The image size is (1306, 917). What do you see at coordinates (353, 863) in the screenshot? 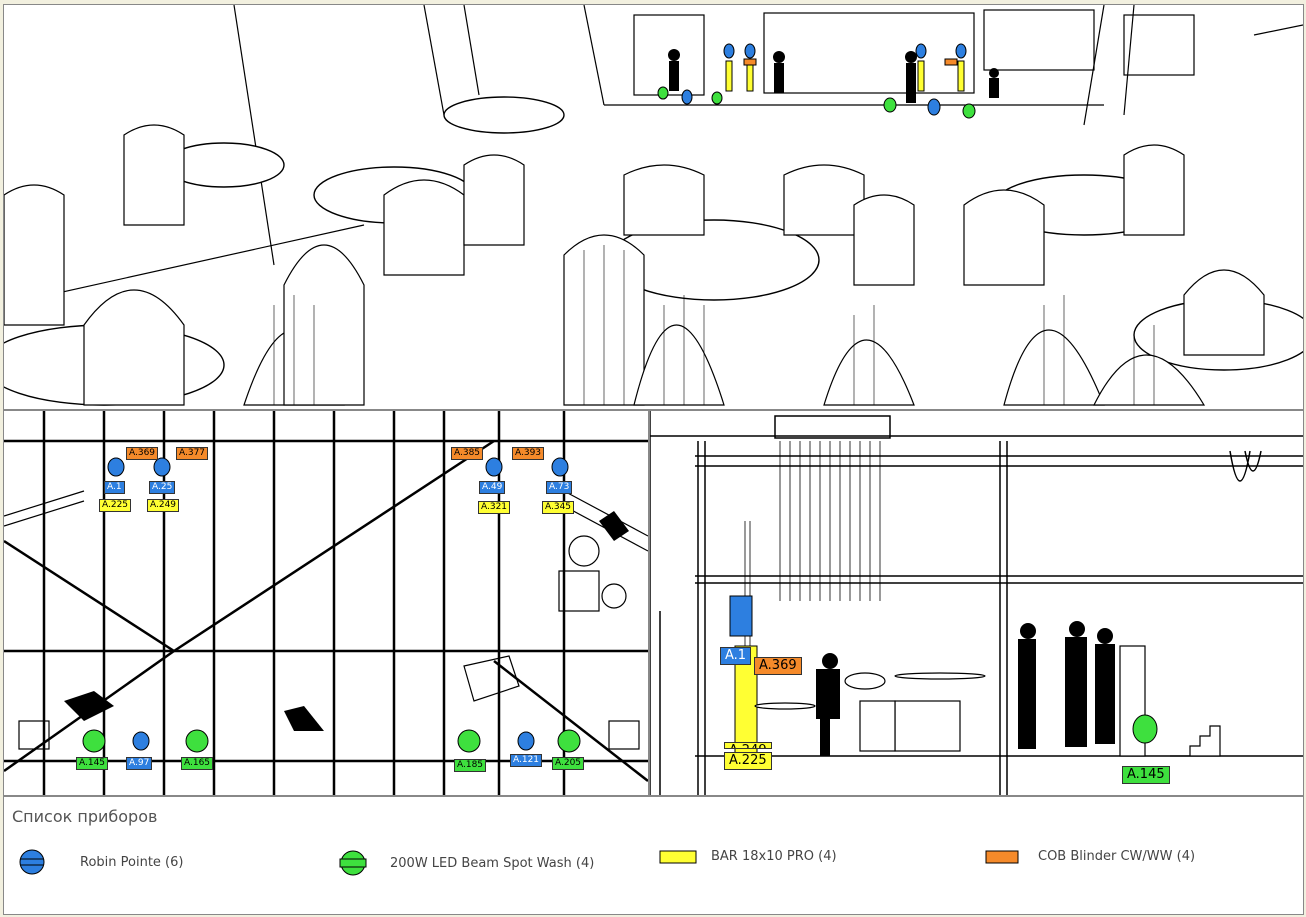
I see `led-beam-spot-wash-icon` at bounding box center [353, 863].